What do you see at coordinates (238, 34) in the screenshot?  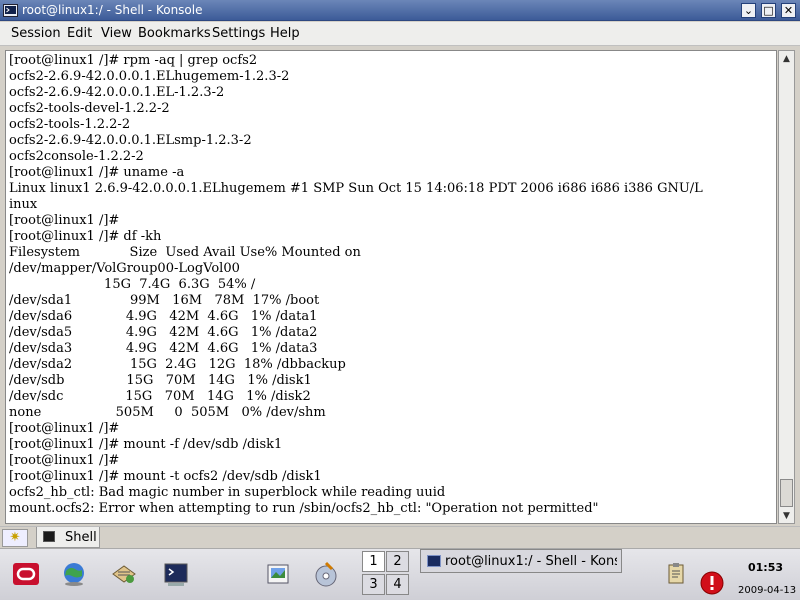 I see `menu-settings: Settings` at bounding box center [238, 34].